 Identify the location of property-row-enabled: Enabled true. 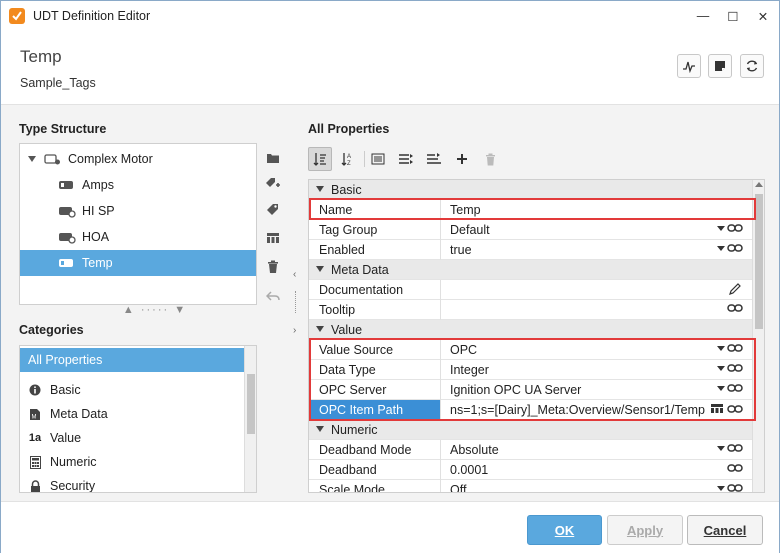
(530, 250).